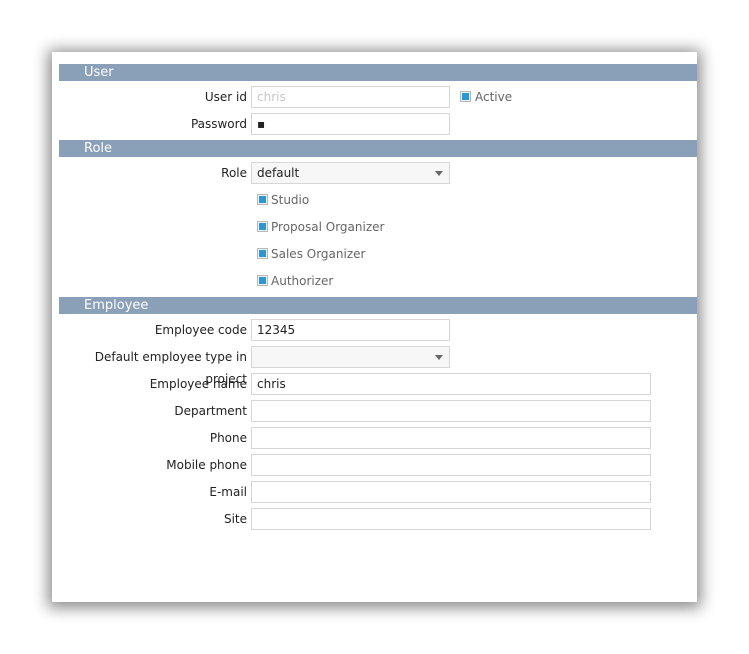 The image size is (749, 654). I want to click on employee-type-select, so click(350, 357).